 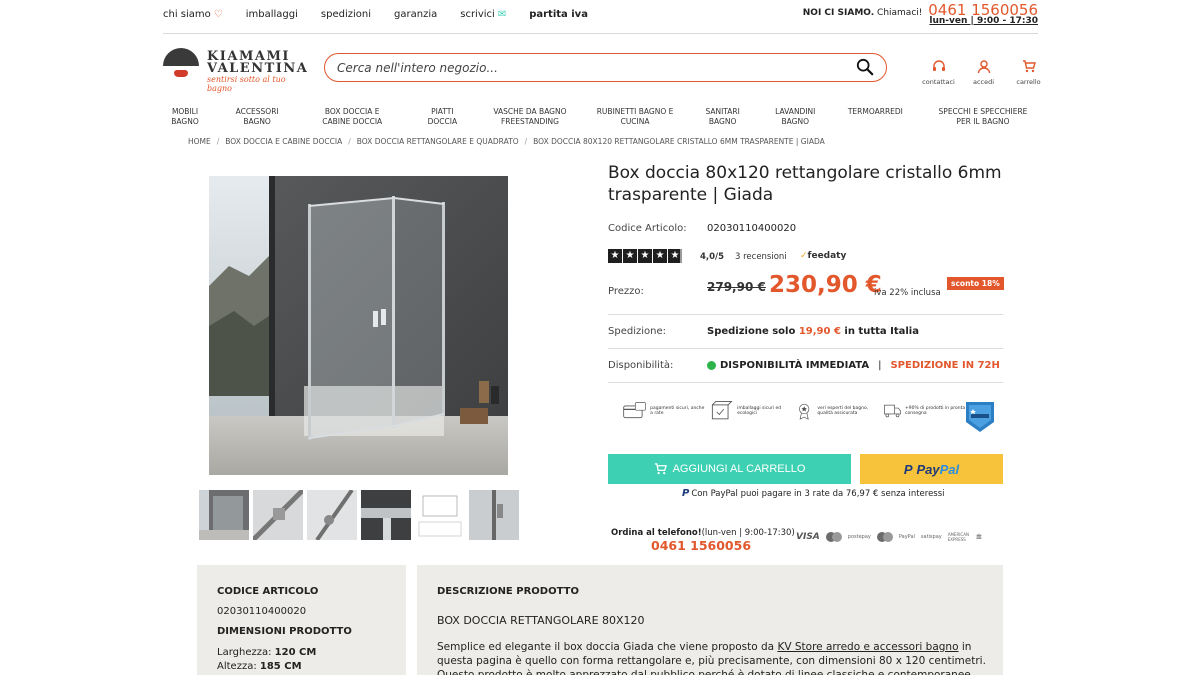 What do you see at coordinates (875, 117) in the screenshot?
I see `nav-item-termoarredi: TERMOARREDI` at bounding box center [875, 117].